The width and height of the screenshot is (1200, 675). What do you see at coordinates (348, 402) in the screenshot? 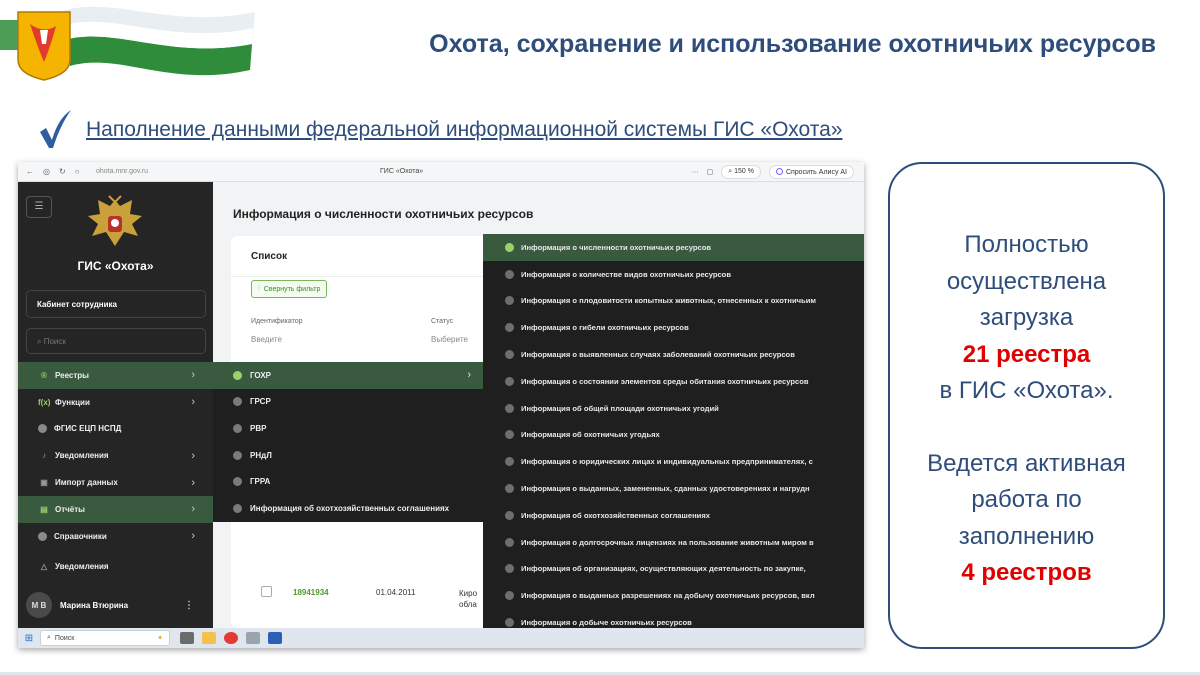
I see `submenu-item-grsr: ГРСР` at bounding box center [348, 402].